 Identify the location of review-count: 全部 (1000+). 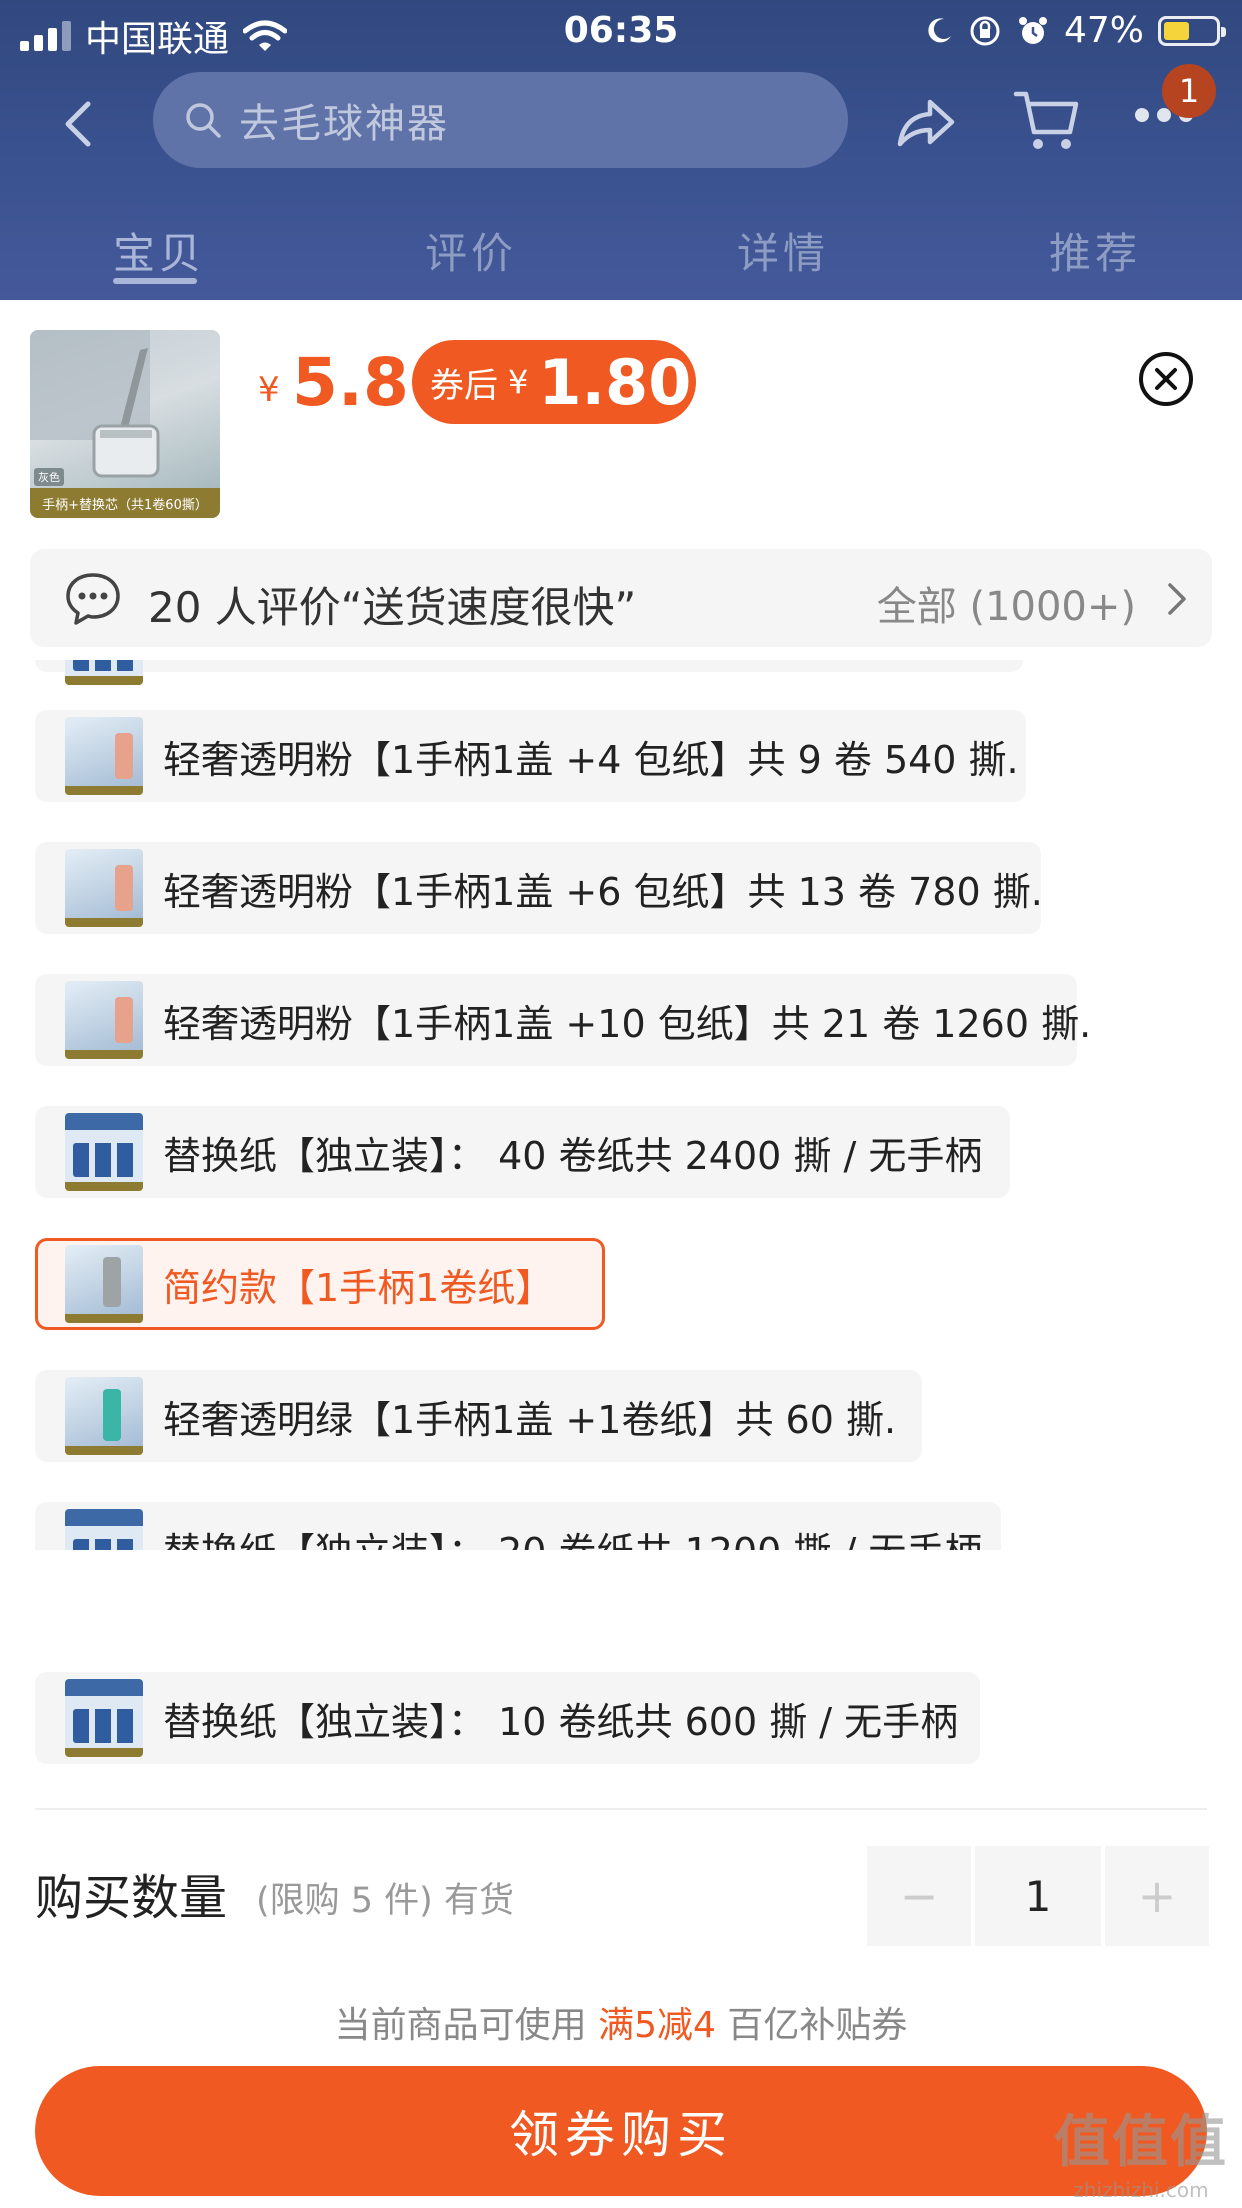
(1006, 607).